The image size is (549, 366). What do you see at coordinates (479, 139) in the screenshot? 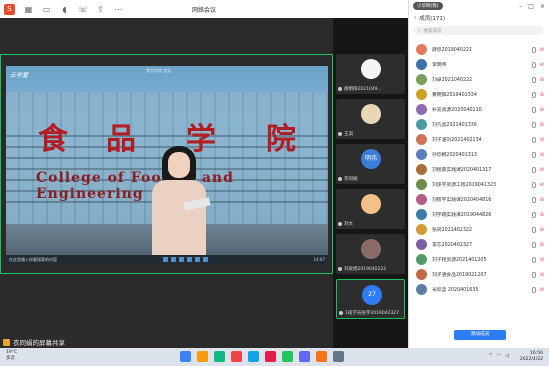
I see `member-row: 刘子涵刘2021402134 ⊘` at bounding box center [479, 139].